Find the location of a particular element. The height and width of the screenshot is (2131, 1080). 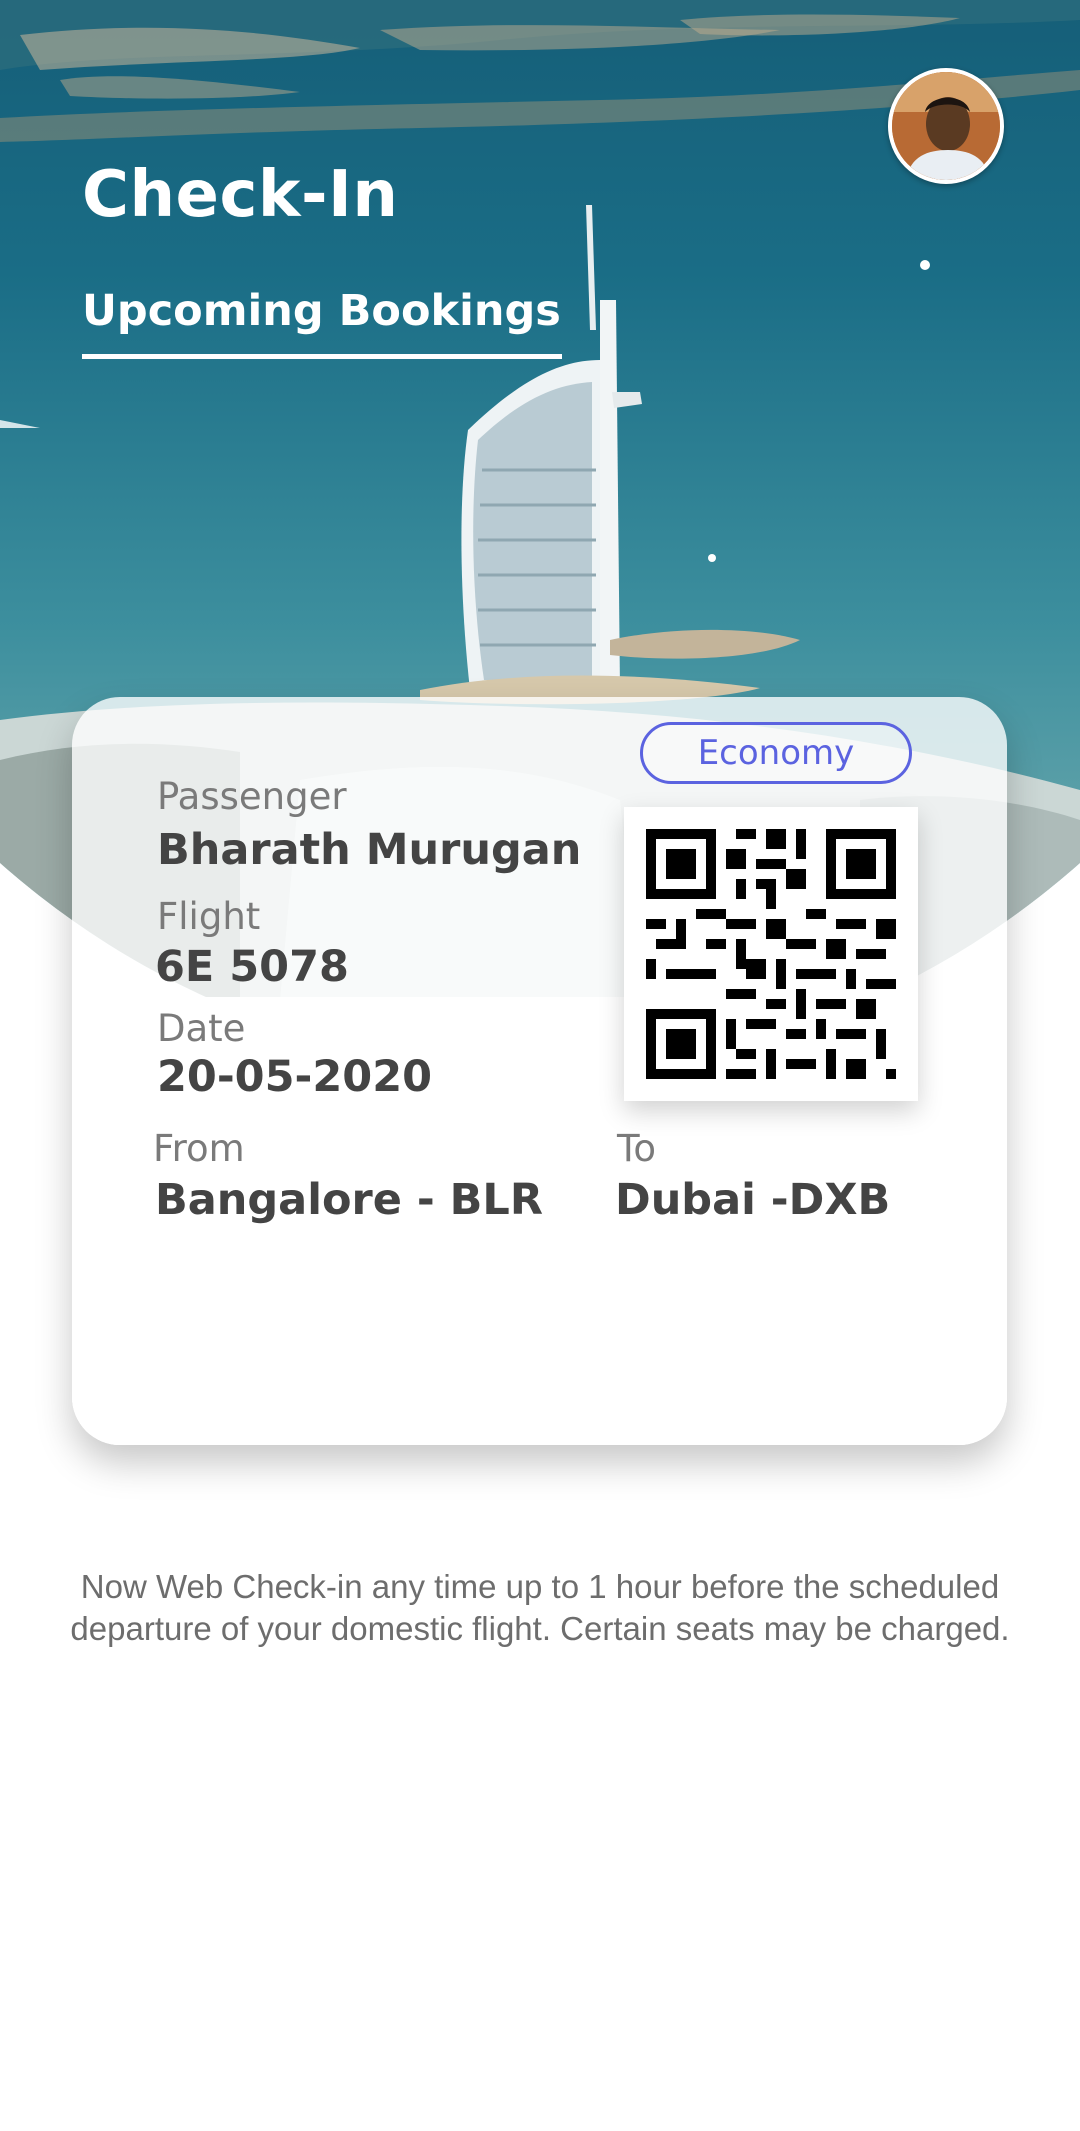

passenger-name: Bharath Murugan is located at coordinates (369, 850).